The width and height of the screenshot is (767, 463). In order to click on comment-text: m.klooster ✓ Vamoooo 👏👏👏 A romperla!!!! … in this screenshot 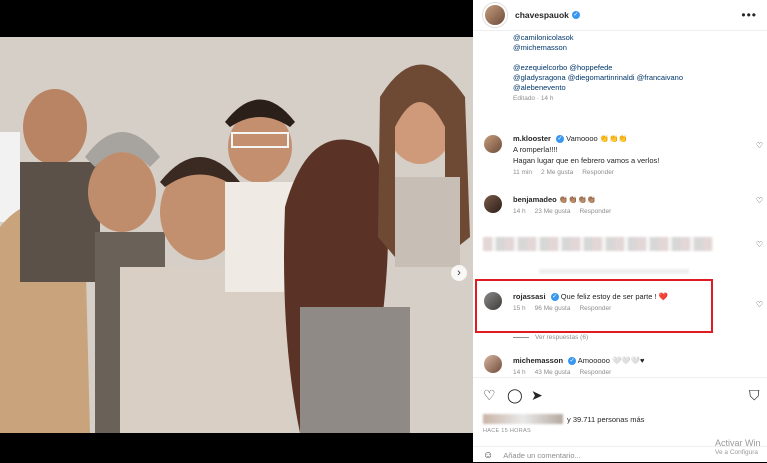, I will do `click(586, 149)`.